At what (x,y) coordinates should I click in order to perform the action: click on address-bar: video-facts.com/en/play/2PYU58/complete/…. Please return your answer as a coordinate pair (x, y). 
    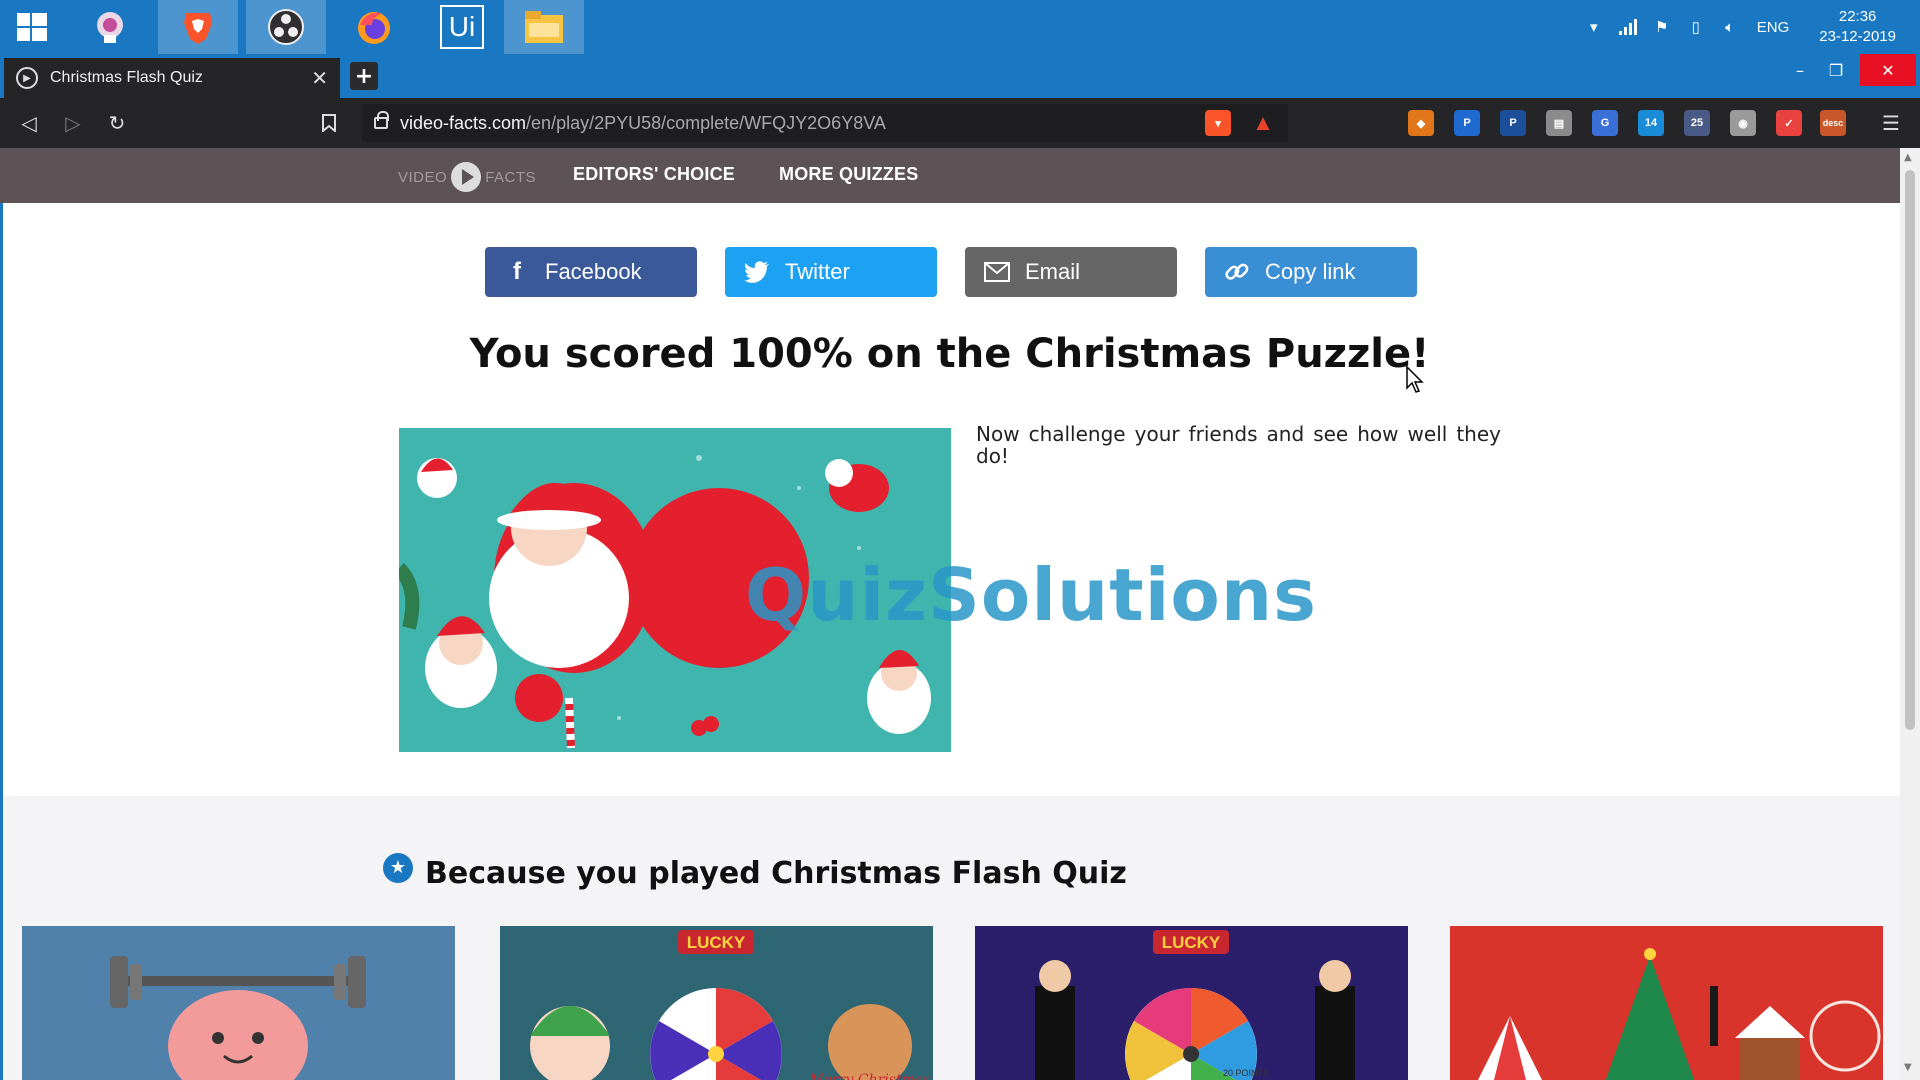
    Looking at the image, I should click on (825, 123).